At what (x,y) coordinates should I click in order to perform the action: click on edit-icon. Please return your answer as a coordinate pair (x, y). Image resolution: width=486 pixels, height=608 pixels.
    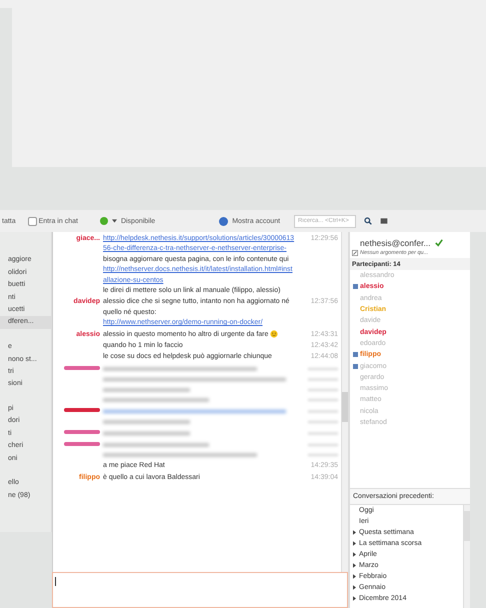
    Looking at the image, I should click on (355, 253).